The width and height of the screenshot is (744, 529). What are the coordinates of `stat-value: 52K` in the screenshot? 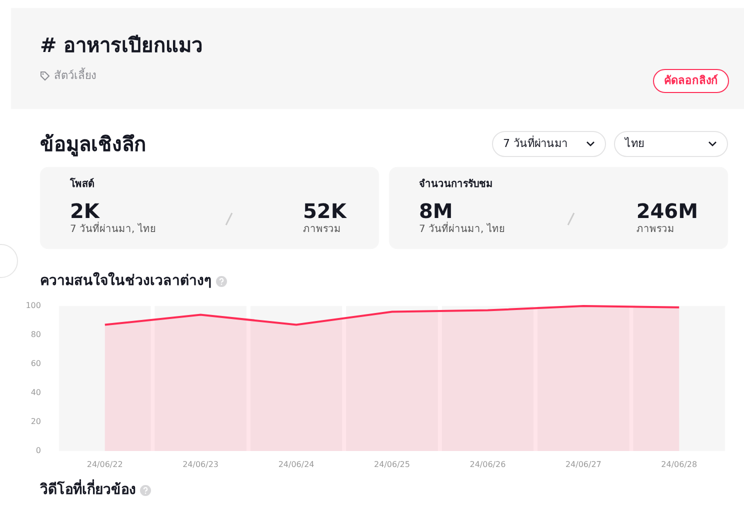 It's located at (325, 211).